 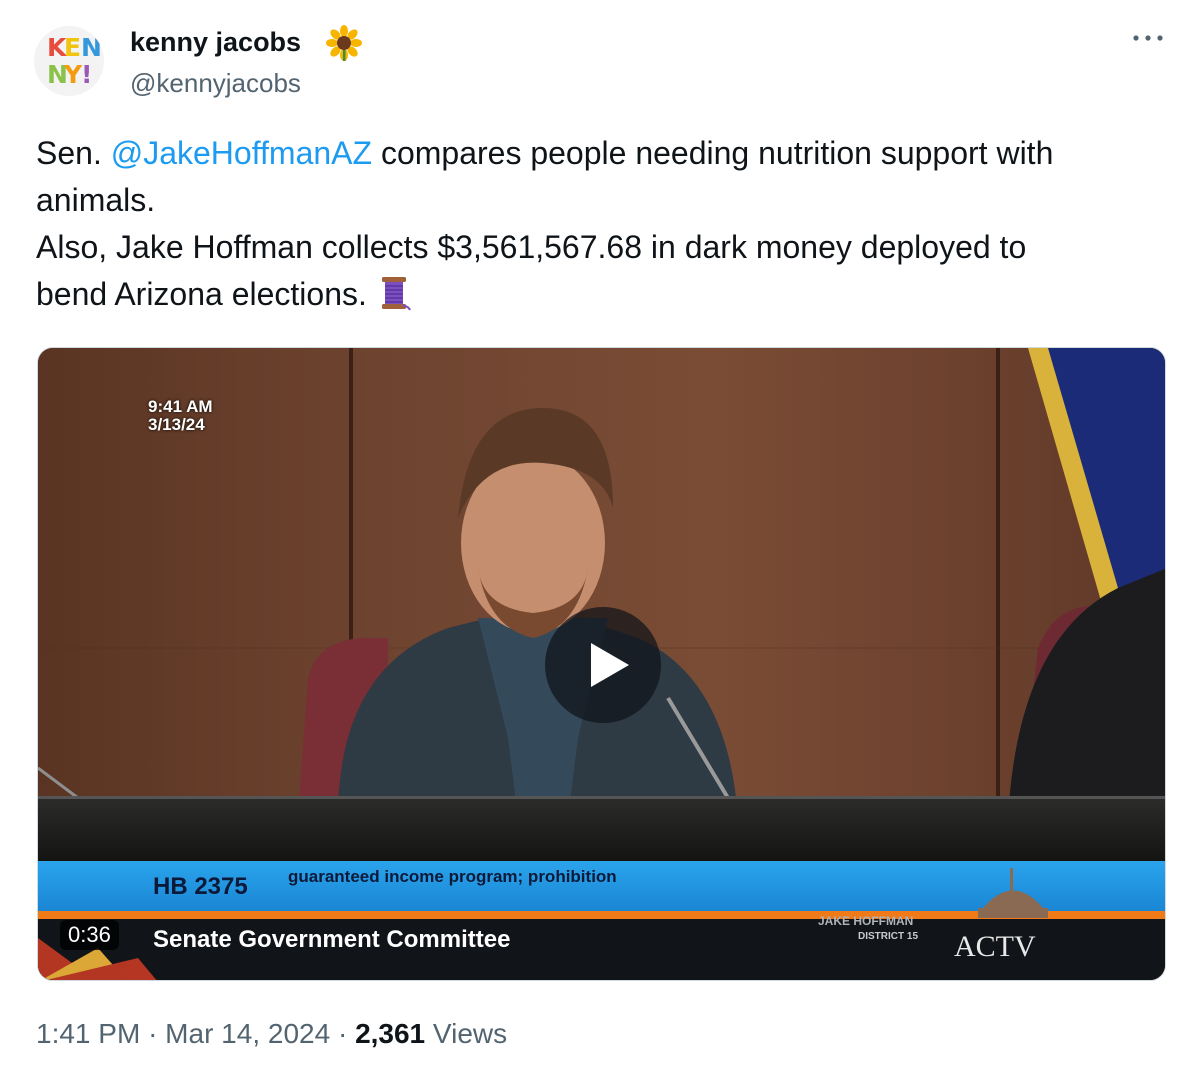 What do you see at coordinates (452, 876) in the screenshot?
I see `bill-title: guaranteed income program; prohibition` at bounding box center [452, 876].